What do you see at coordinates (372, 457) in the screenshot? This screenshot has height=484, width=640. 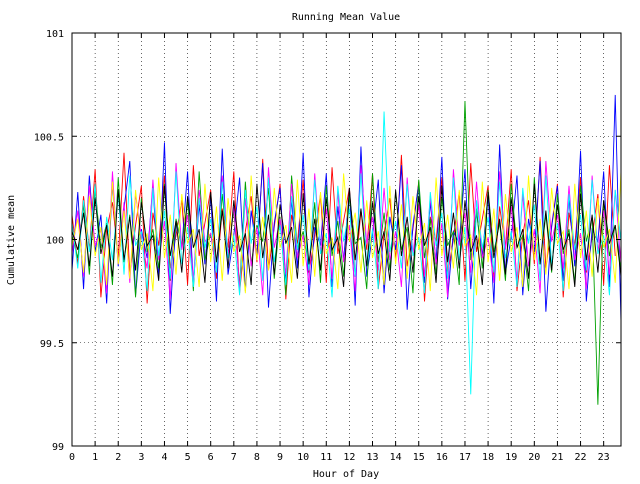 I see `x-tick-label: 13` at bounding box center [372, 457].